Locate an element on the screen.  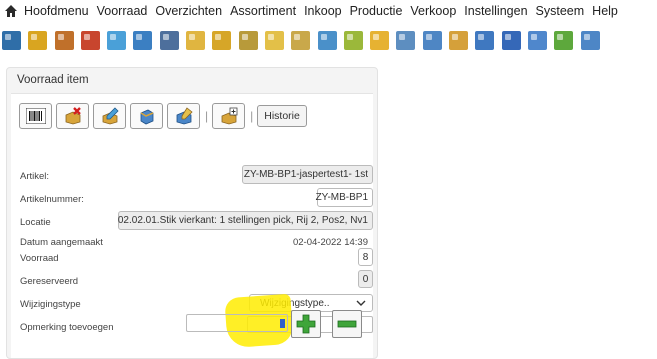
wijzigingstype-label: Wijzigingstype is located at coordinates (50, 304).